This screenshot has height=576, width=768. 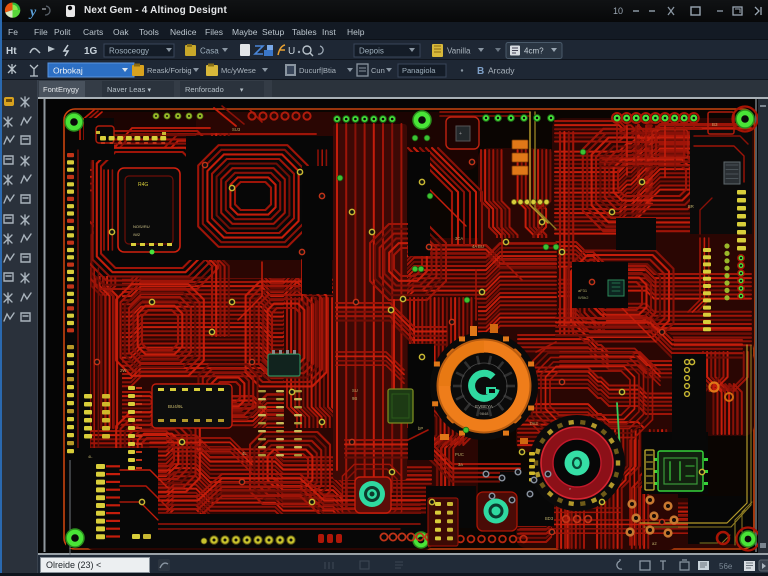 What do you see at coordinates (176, 406) in the screenshot?
I see `svg-text: BU4/9L` at bounding box center [176, 406].